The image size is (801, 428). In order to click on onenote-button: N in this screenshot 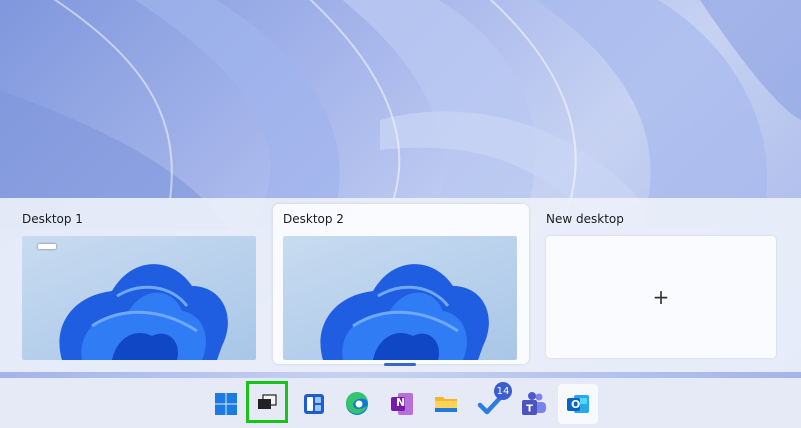, I will do `click(402, 404)`.